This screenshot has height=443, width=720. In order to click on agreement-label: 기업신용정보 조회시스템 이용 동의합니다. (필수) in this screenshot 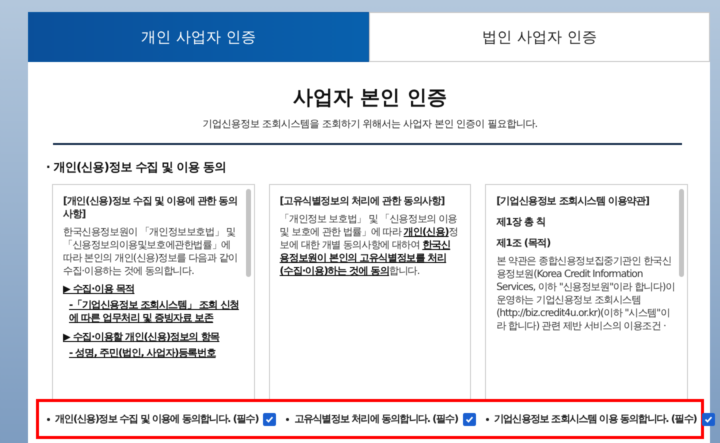, I will do `click(595, 419)`.